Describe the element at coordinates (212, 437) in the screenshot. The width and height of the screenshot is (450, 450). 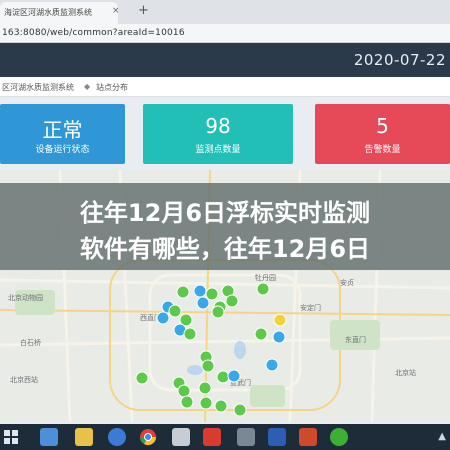
I see `pdf-icon` at that location.